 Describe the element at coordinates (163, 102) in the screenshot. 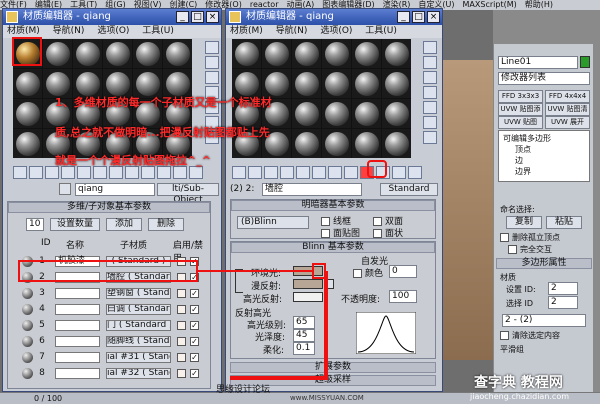

I see `annotation-line-1: 1、多维材质的每一个子材质又是一个标准材` at that location.